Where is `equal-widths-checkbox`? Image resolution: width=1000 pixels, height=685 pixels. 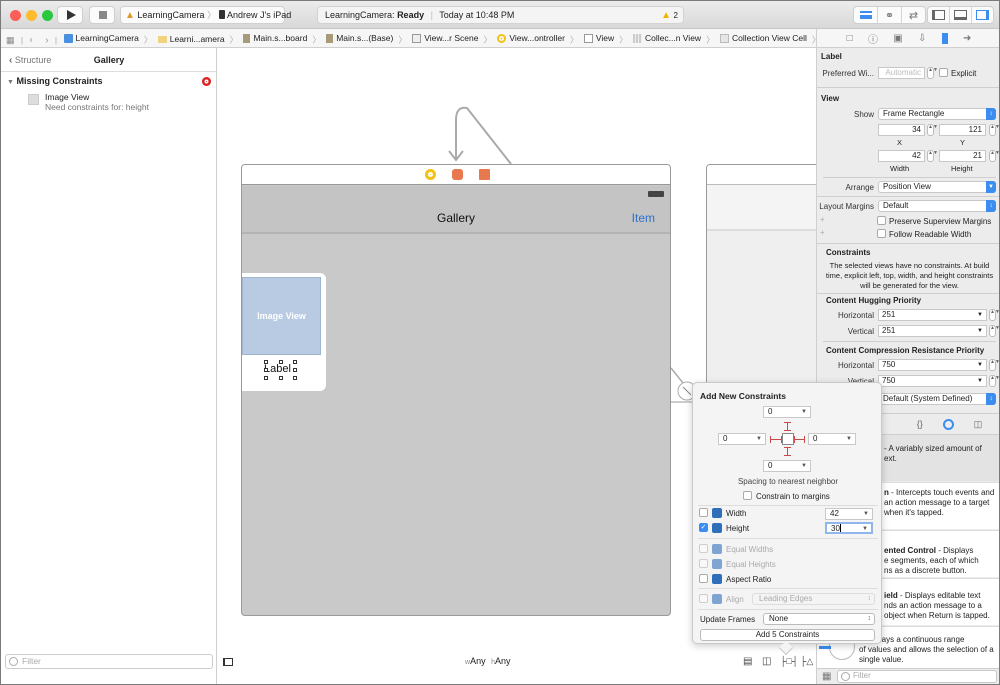
equal-widths-checkbox is located at coordinates (703, 548).